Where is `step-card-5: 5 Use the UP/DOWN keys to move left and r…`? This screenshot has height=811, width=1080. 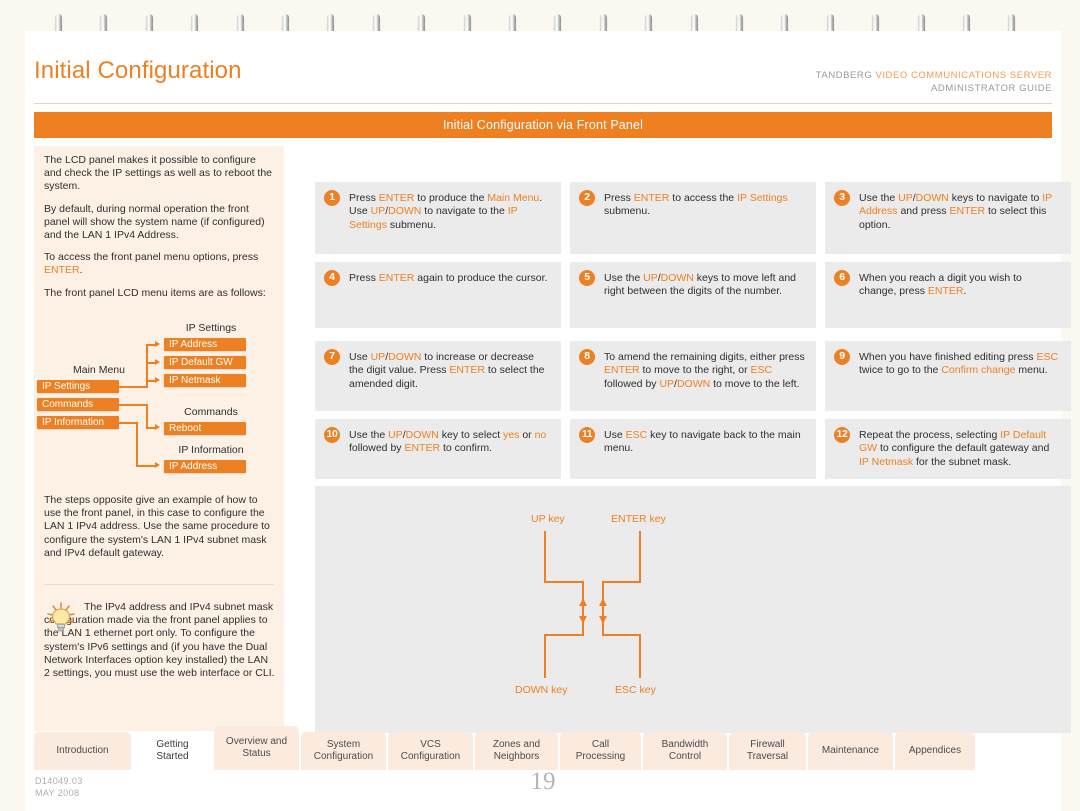 step-card-5: 5 Use the UP/DOWN keys to move left and r… is located at coordinates (693, 295).